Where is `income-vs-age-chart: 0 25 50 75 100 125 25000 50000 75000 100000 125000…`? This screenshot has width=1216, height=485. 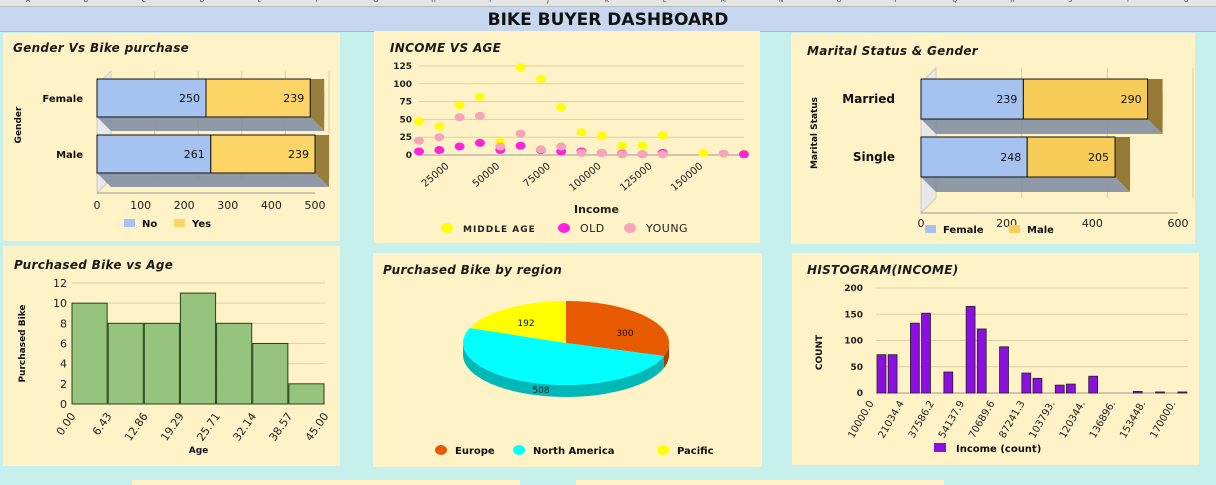
income-vs-age-chart: 0 25 50 75 100 125 25000 50000 75000 100000 125000… is located at coordinates (571, 148).